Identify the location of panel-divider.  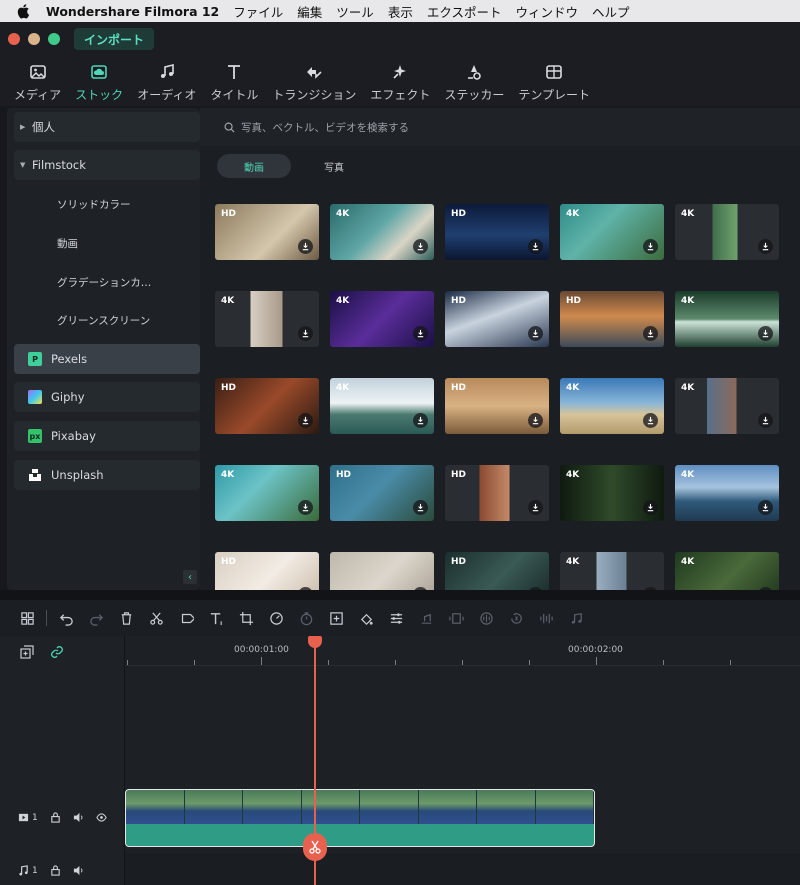
(400, 595).